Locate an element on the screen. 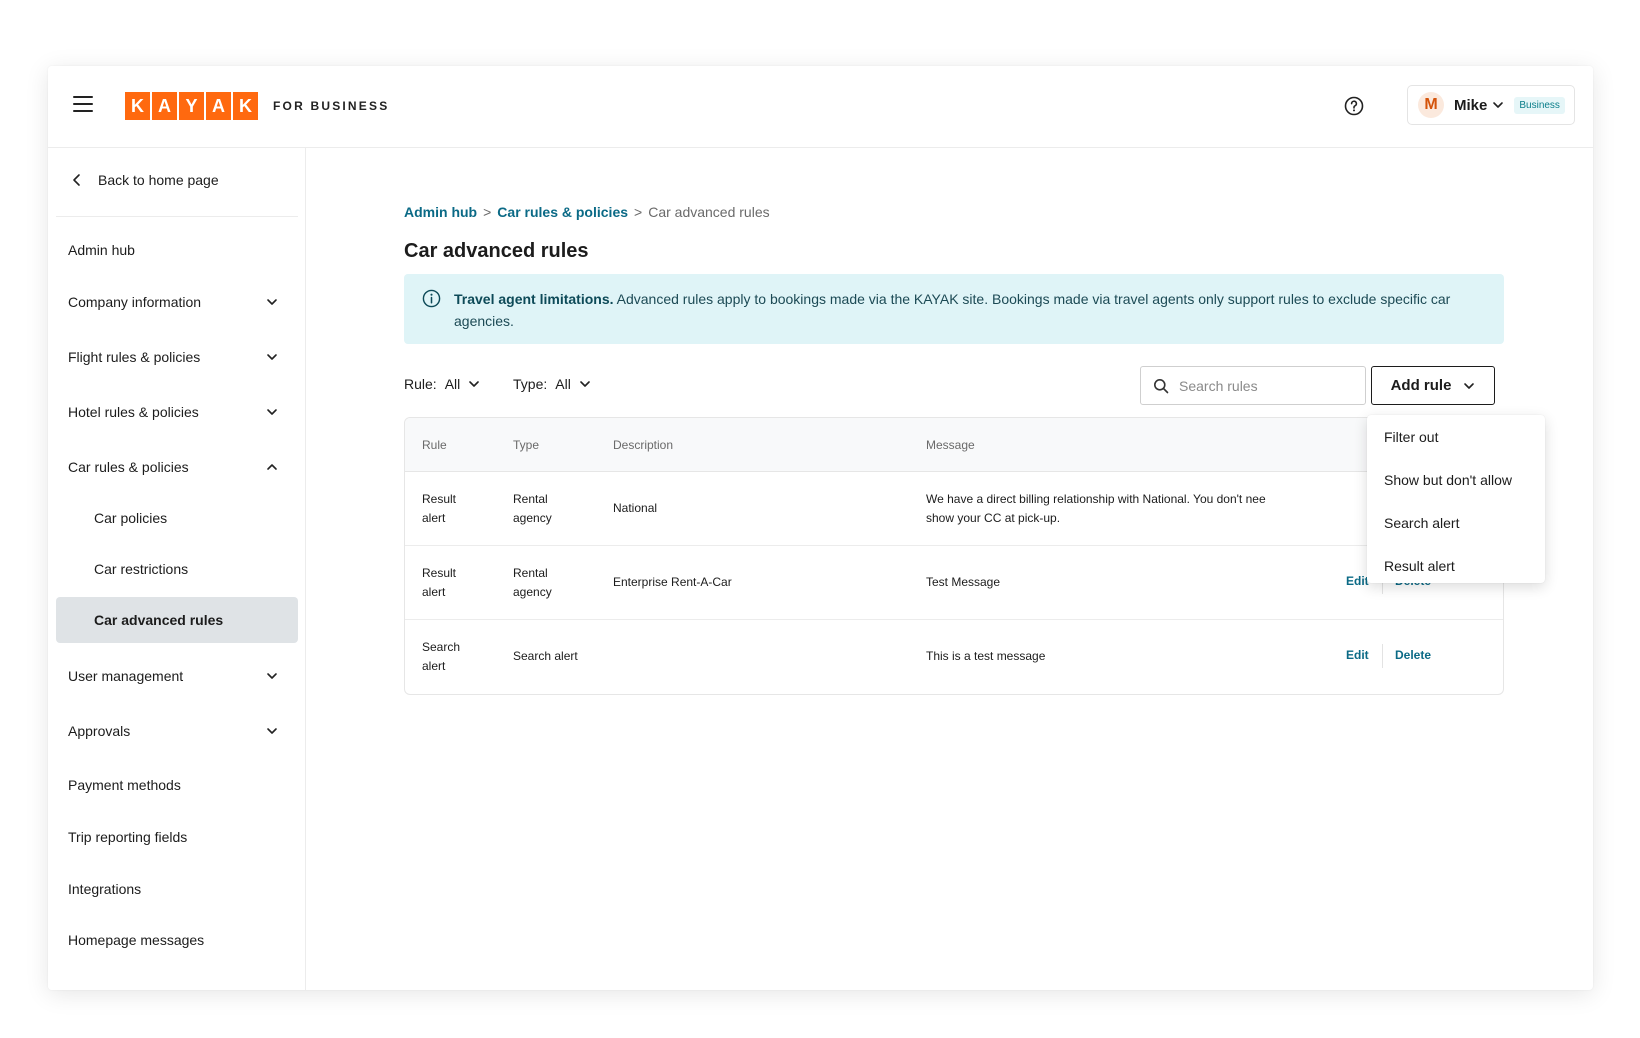  menu-item-filter-out: Filter out is located at coordinates (1456, 436).